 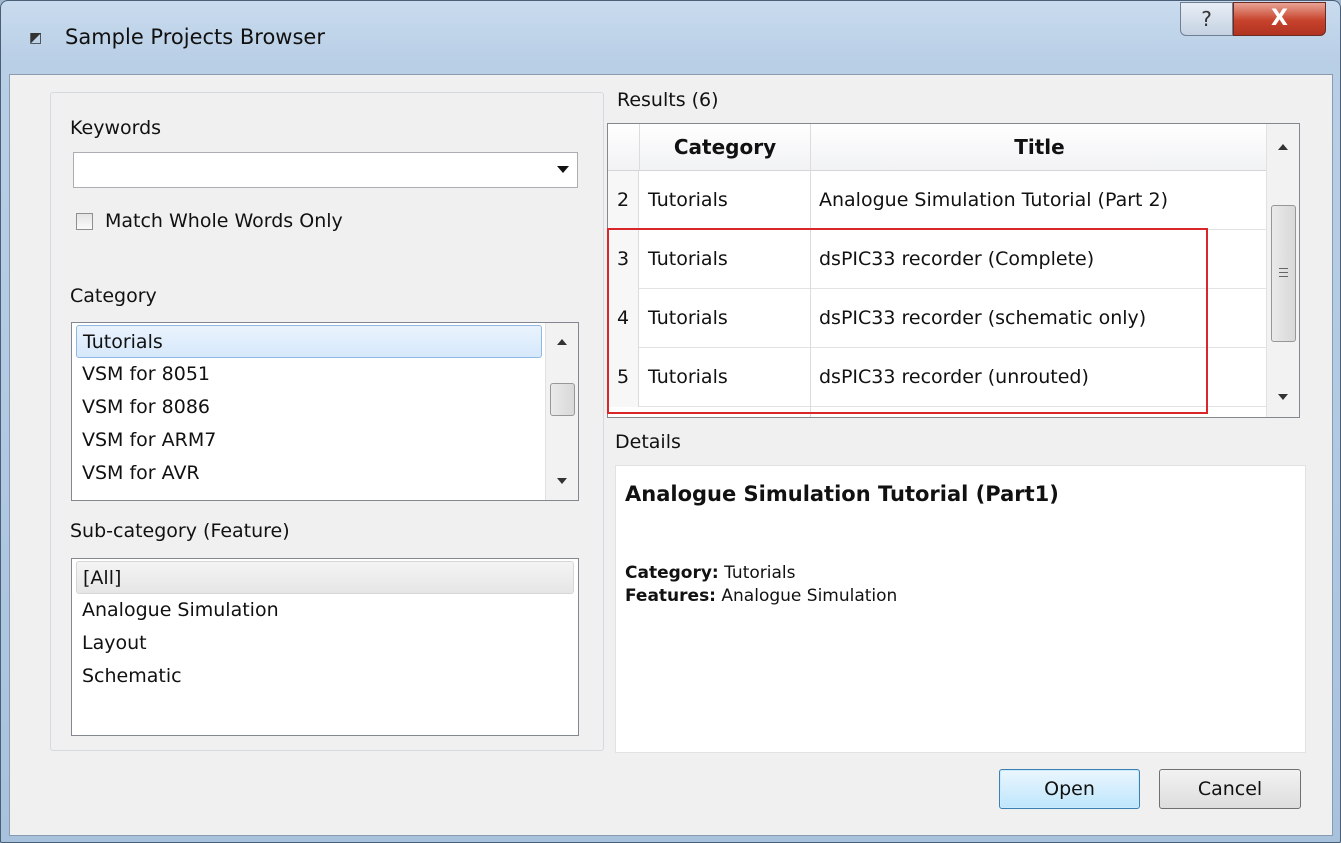 I want to click on details-category-key: Category:, so click(x=672, y=573).